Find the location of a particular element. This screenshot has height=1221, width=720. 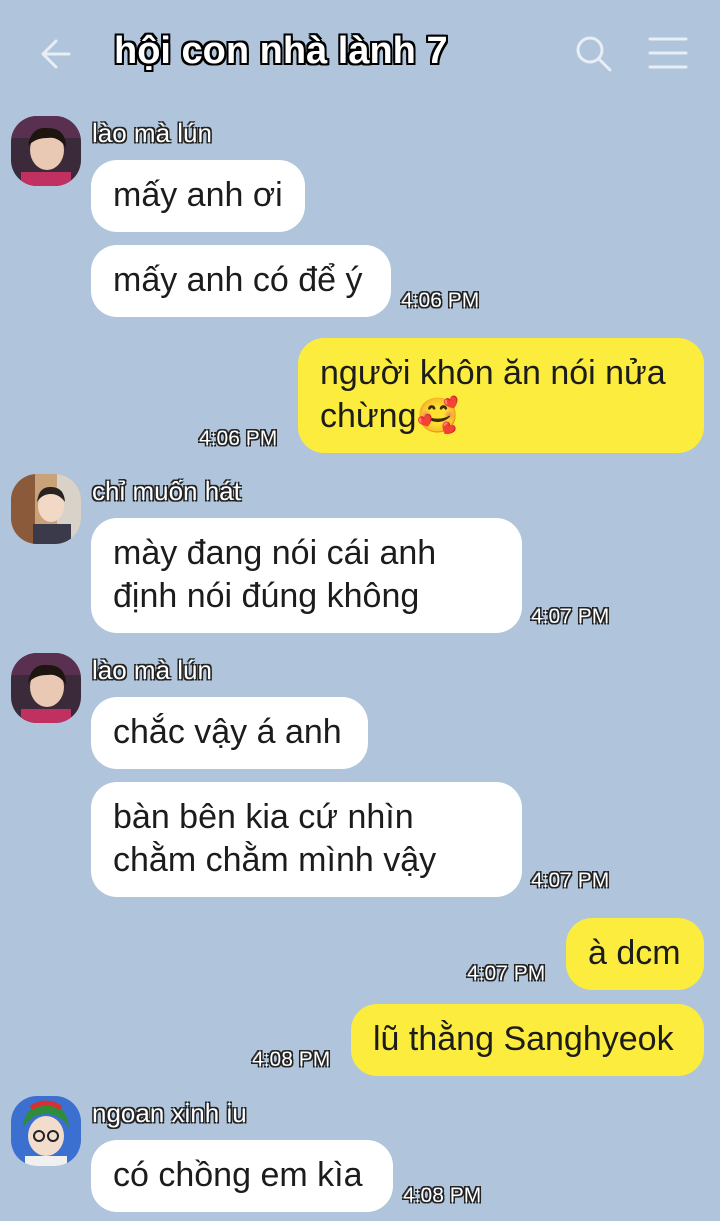

sender-name: chỉ muốn hát is located at coordinates (166, 491).